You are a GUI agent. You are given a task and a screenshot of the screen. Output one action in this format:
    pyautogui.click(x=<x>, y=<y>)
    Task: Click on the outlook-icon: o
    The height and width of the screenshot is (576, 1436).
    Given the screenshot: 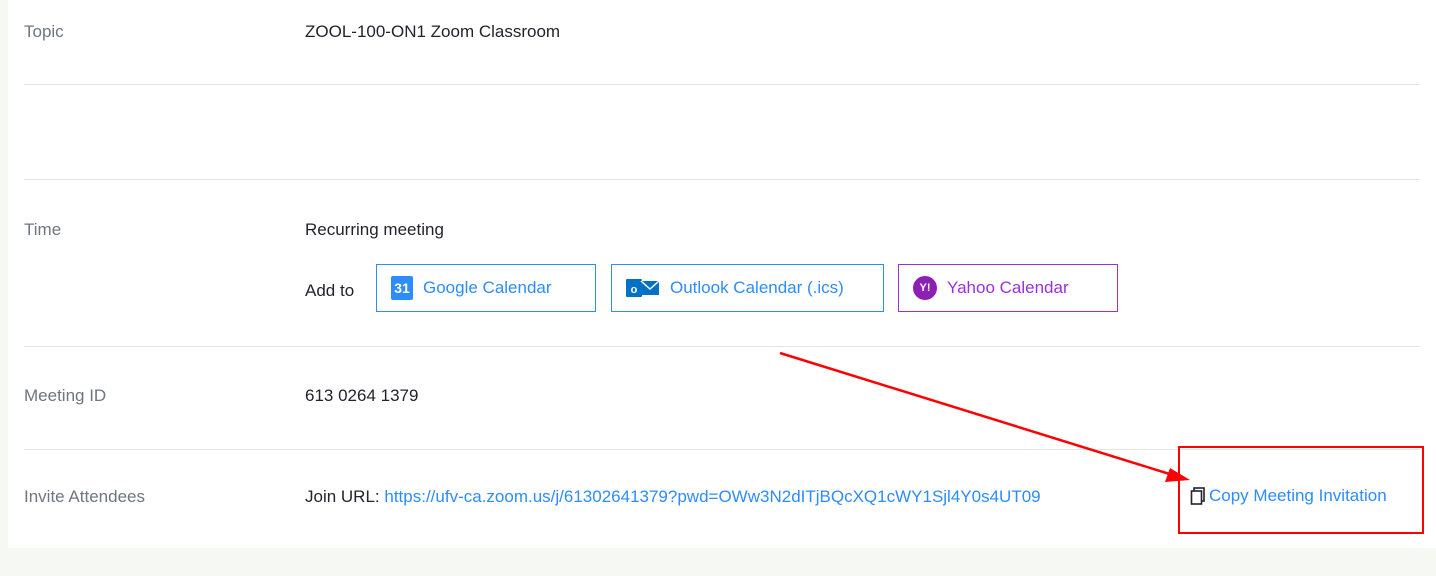 What is the action you would take?
    pyautogui.click(x=643, y=288)
    